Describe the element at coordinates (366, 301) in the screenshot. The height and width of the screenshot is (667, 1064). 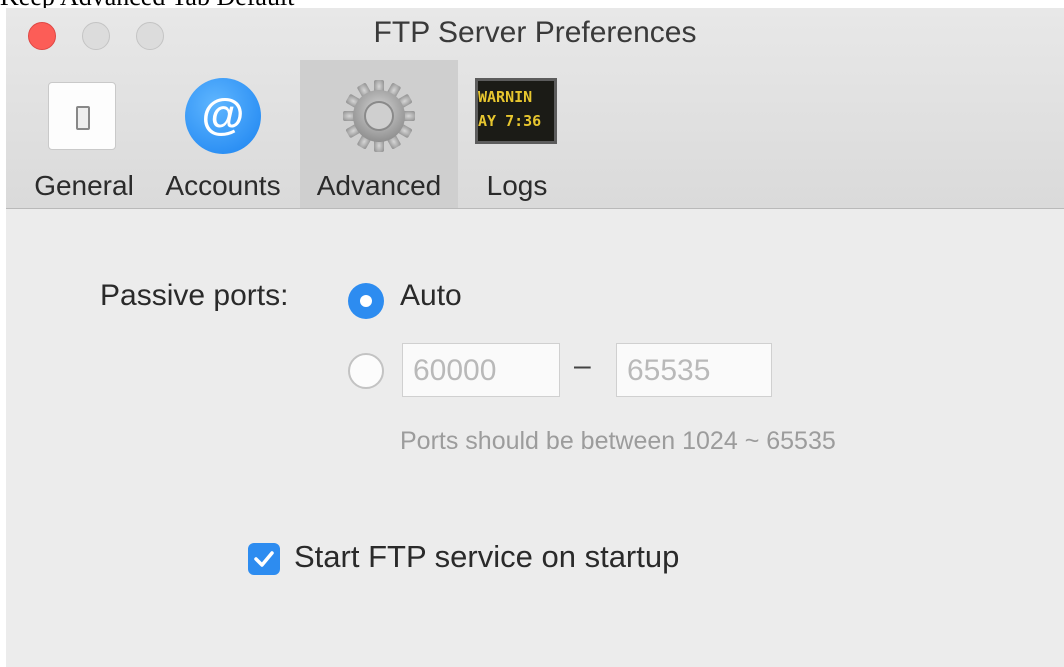
I see `auto-ports-radio` at that location.